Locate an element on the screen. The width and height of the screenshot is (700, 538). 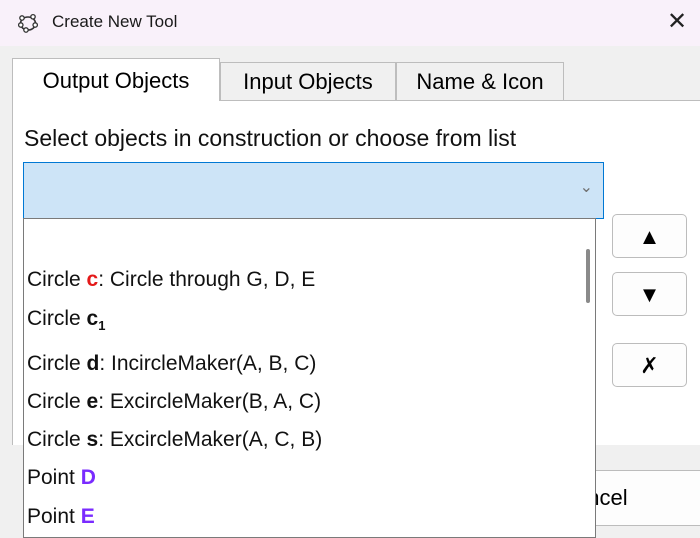
chevron-down-icon: ⌄ is located at coordinates (586, 187).